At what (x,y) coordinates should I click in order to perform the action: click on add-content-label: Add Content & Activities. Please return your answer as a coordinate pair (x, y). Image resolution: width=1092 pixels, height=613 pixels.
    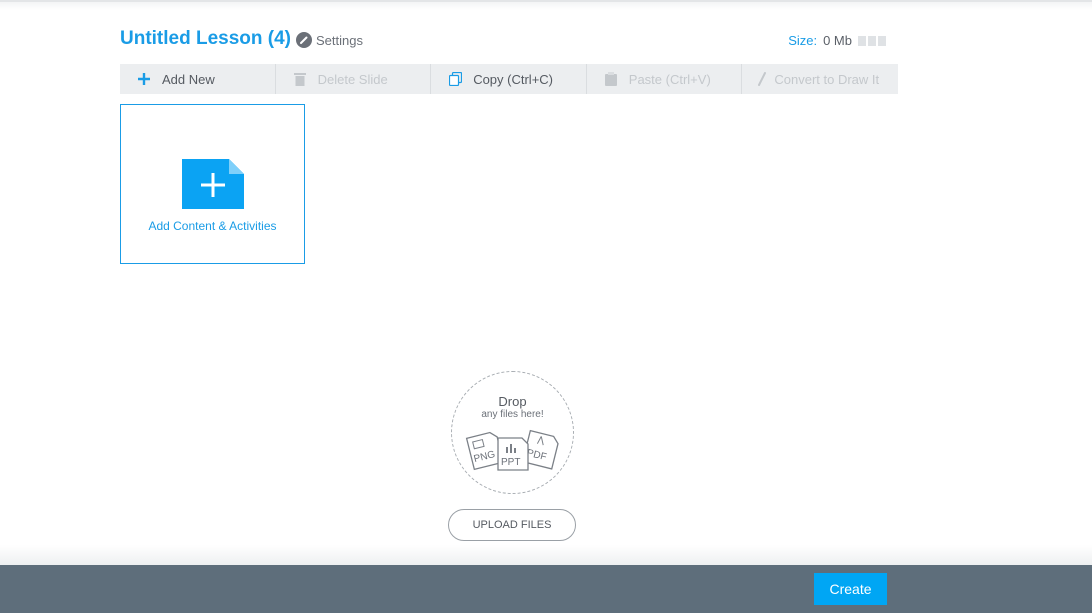
    Looking at the image, I should click on (212, 226).